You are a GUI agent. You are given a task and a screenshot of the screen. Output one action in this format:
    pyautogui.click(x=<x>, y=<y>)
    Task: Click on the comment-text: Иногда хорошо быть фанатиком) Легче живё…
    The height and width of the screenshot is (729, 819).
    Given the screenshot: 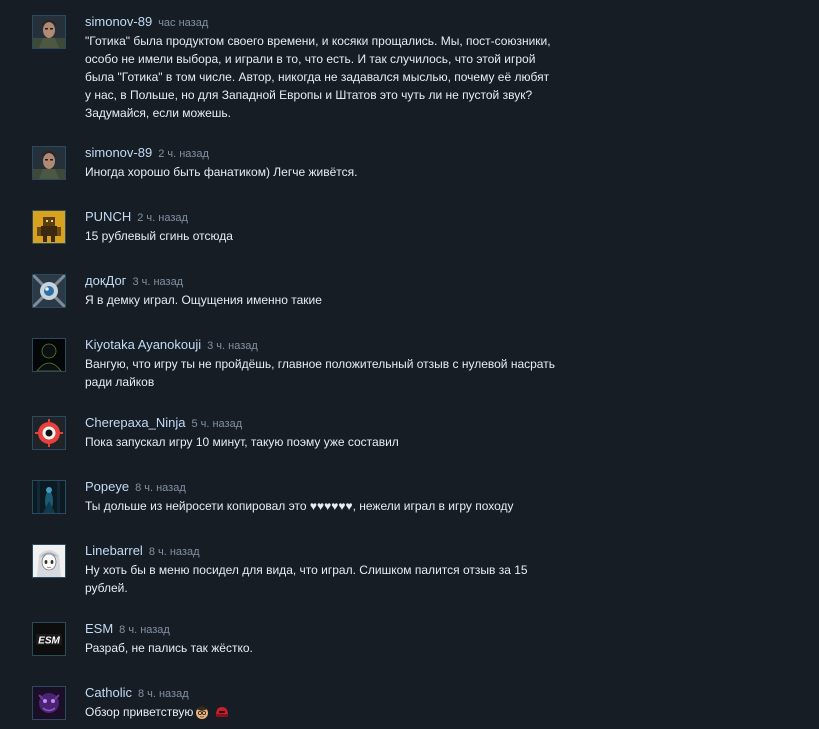 What is the action you would take?
    pyautogui.click(x=221, y=172)
    